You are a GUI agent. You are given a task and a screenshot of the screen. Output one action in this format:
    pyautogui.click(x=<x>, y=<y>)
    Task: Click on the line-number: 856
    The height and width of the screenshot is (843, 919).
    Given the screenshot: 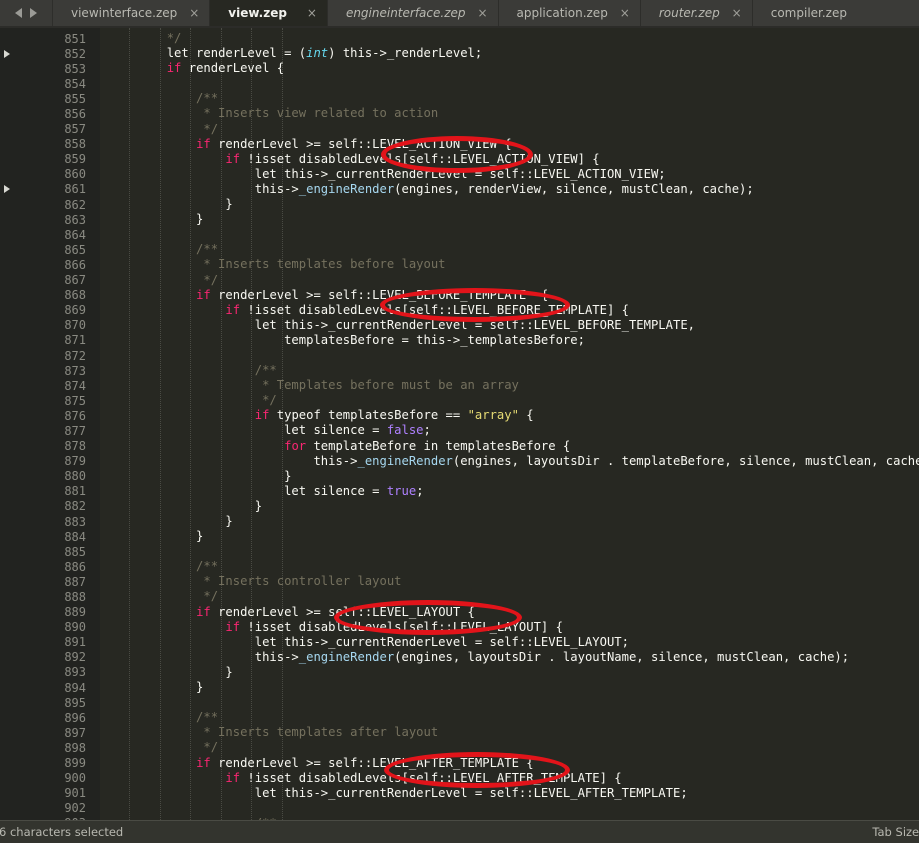 What is the action you would take?
    pyautogui.click(x=50, y=113)
    